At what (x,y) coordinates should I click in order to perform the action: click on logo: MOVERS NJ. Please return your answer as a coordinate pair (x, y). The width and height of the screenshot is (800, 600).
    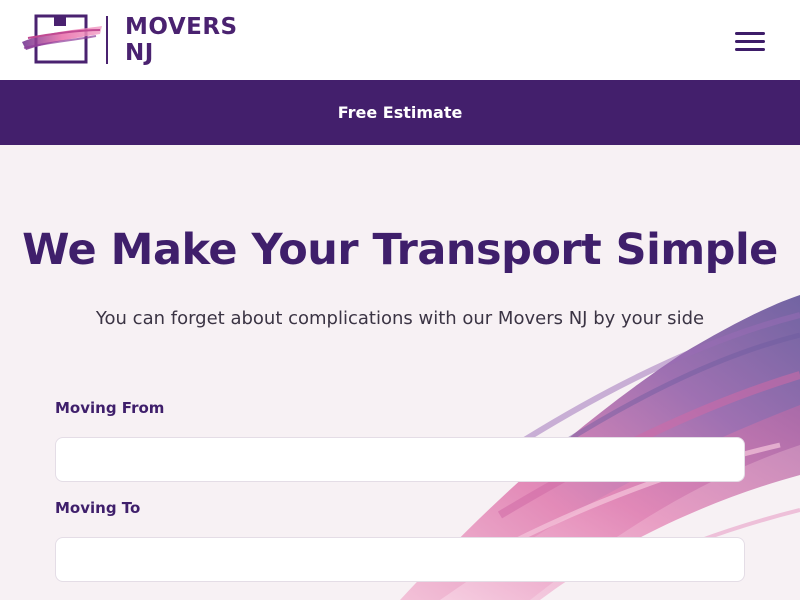
    Looking at the image, I should click on (135, 40).